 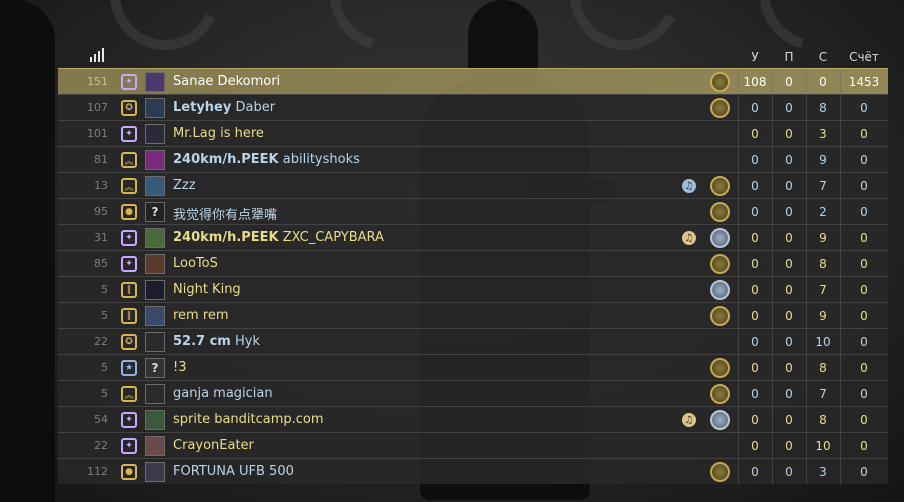 I want to click on player-row: 81 ︽ 240km/h.PEEK abilityshoks 0 0 9 0, so click(x=473, y=159).